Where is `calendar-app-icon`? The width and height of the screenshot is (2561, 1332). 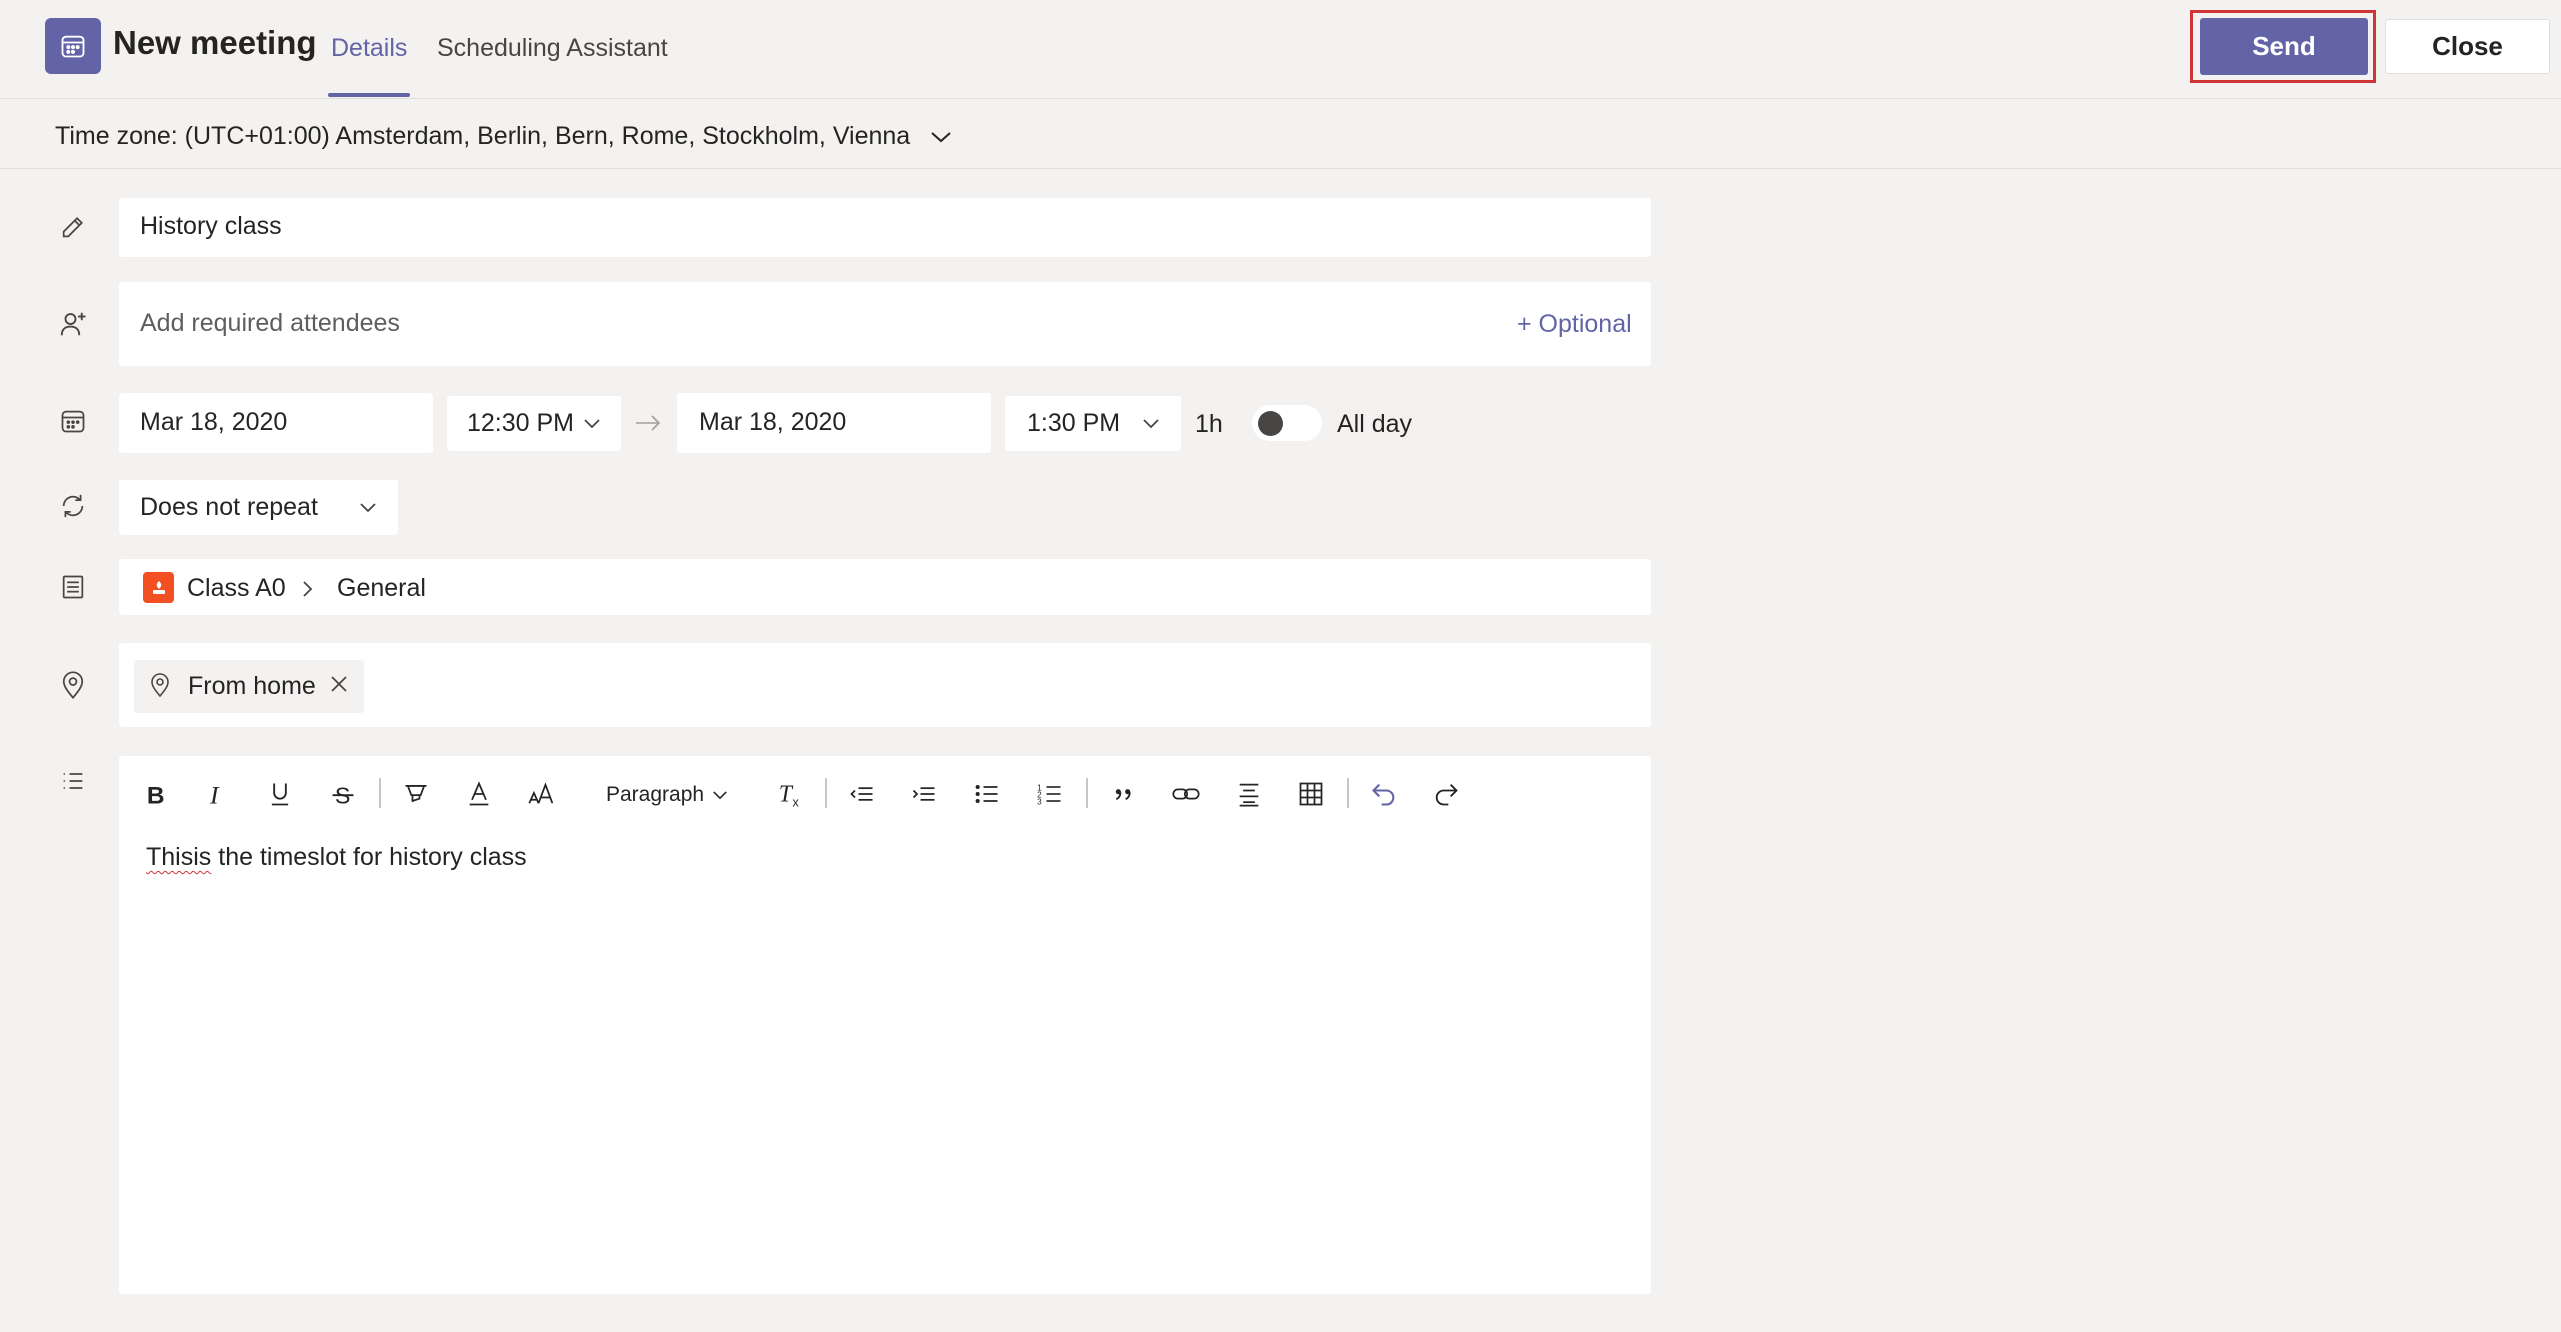 calendar-app-icon is located at coordinates (73, 46).